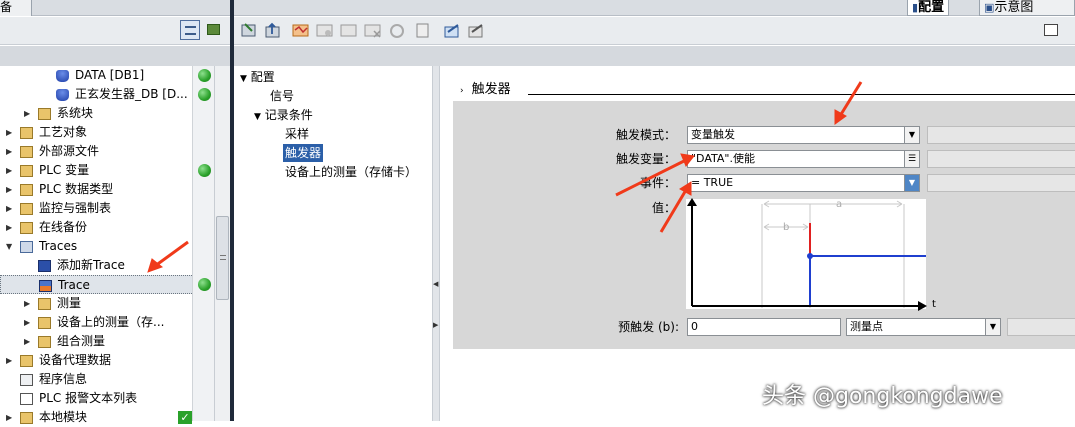 The height and width of the screenshot is (427, 1075). I want to click on trigger-section-header: › 触发器, so click(485, 87).